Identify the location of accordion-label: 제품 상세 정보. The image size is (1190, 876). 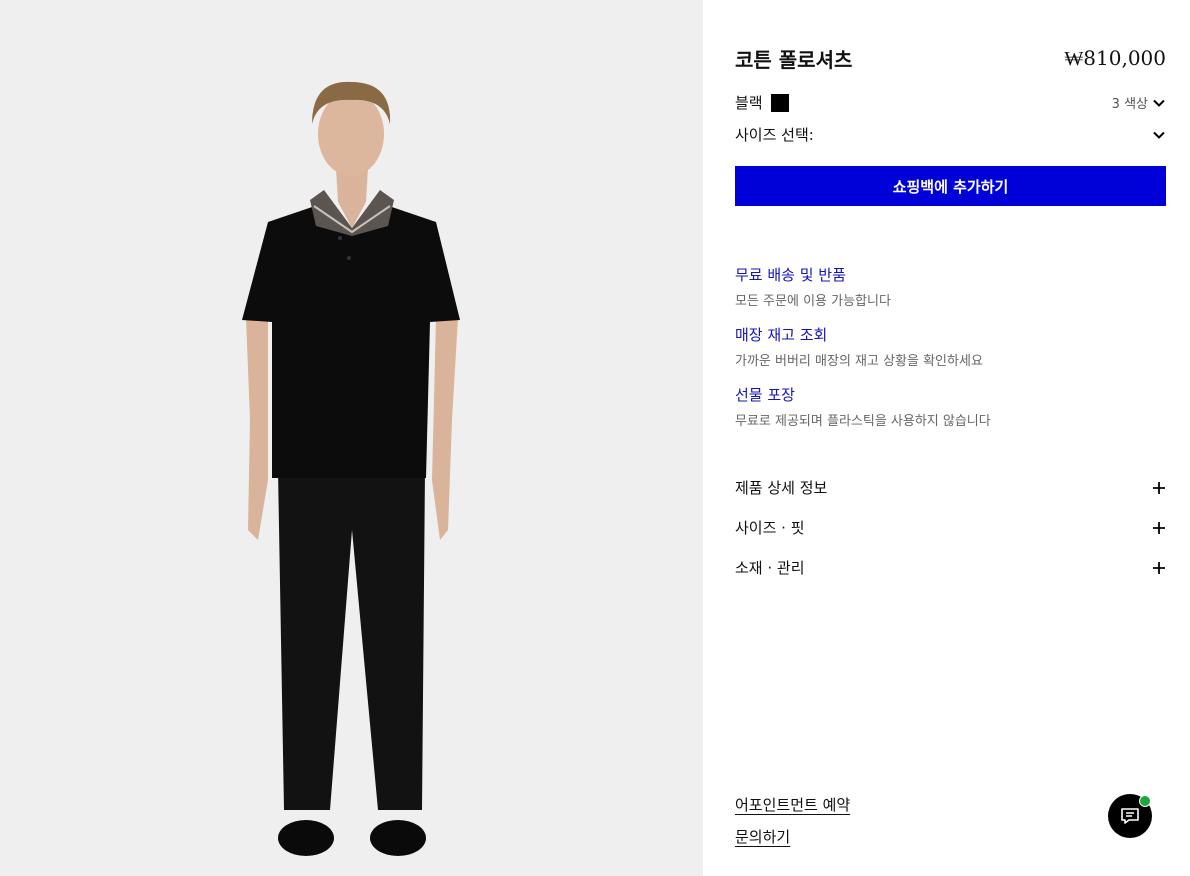
(781, 488).